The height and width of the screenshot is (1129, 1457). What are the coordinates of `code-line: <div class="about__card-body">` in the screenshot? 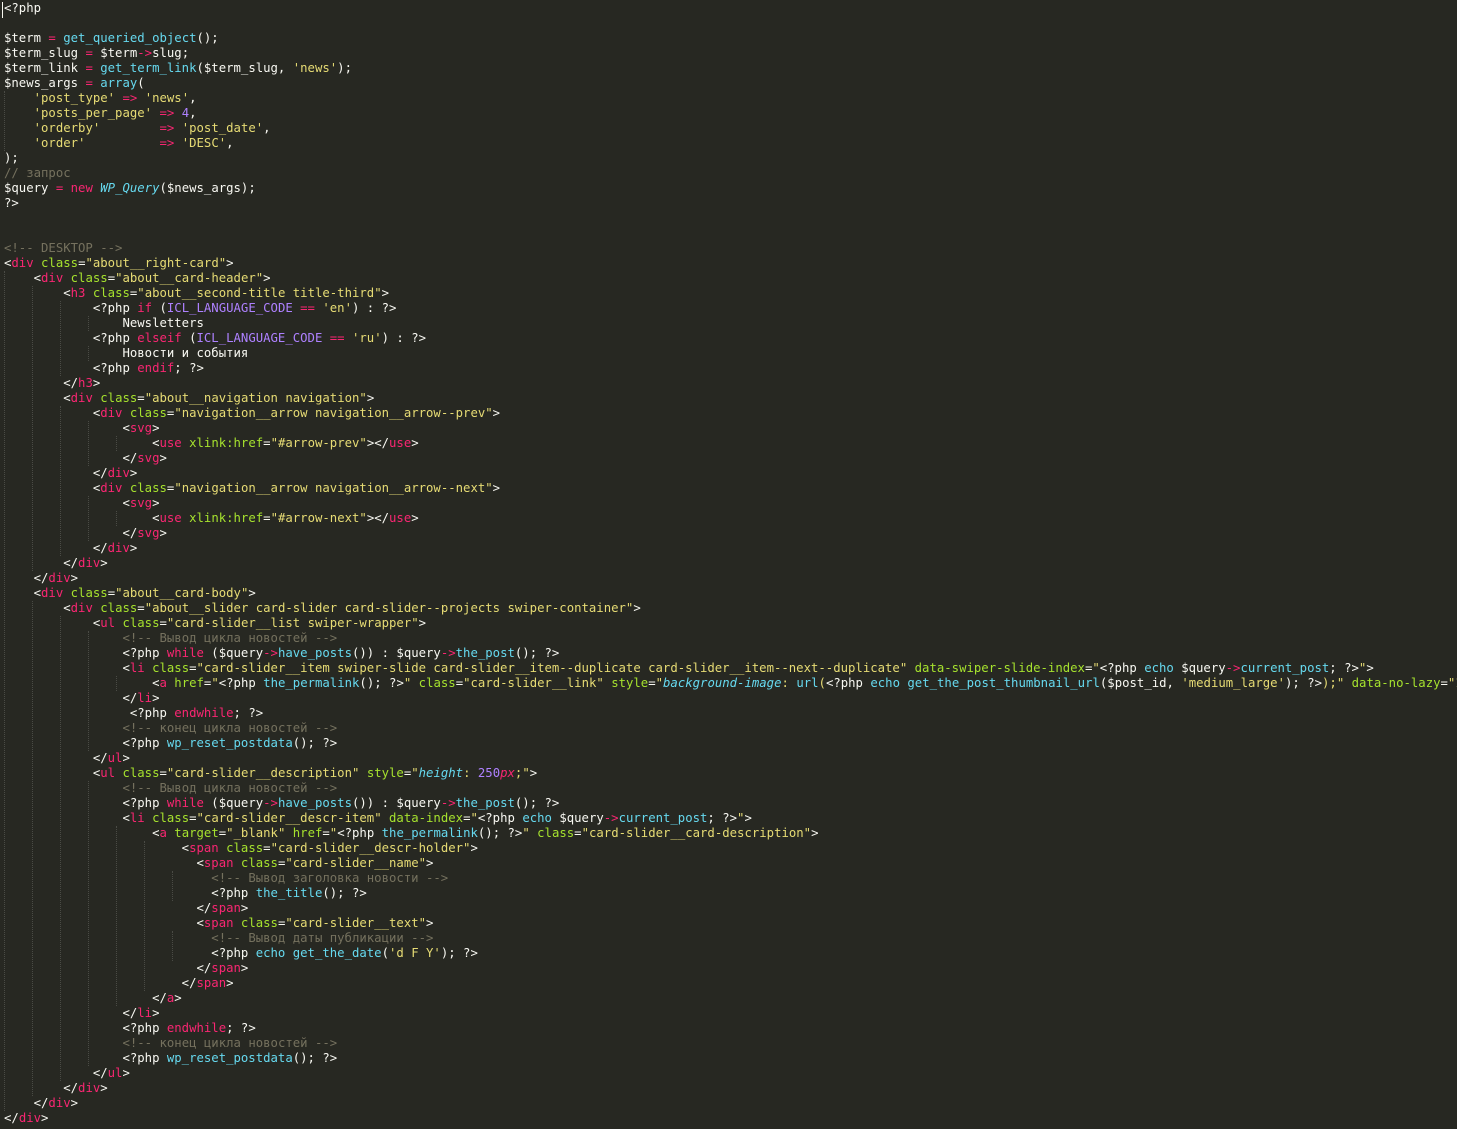 It's located at (130, 593).